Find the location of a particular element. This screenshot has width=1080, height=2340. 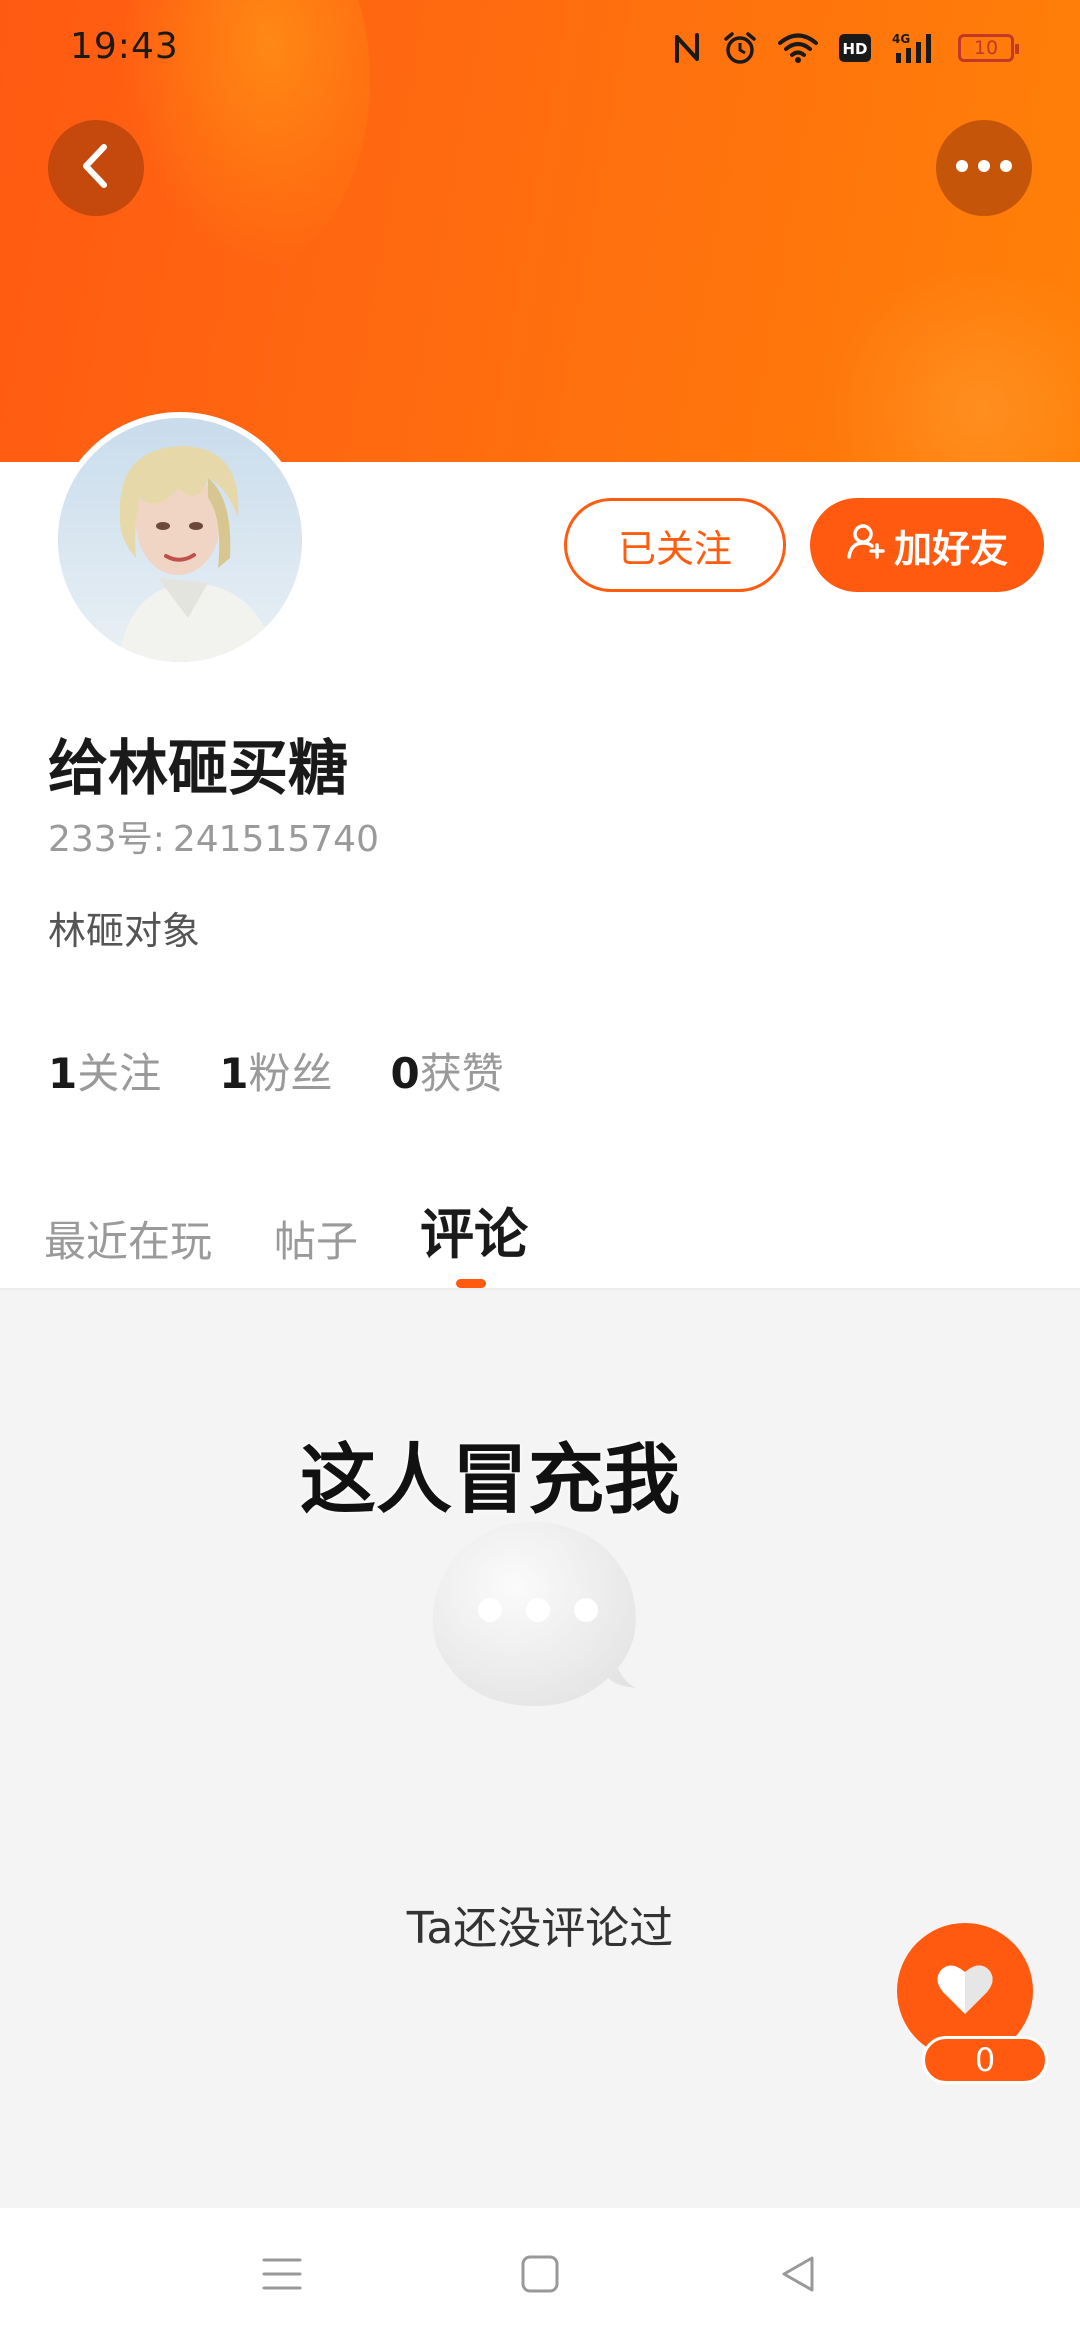

profile-stats: 1关注 1粉丝 0获赞 is located at coordinates (276, 1070).